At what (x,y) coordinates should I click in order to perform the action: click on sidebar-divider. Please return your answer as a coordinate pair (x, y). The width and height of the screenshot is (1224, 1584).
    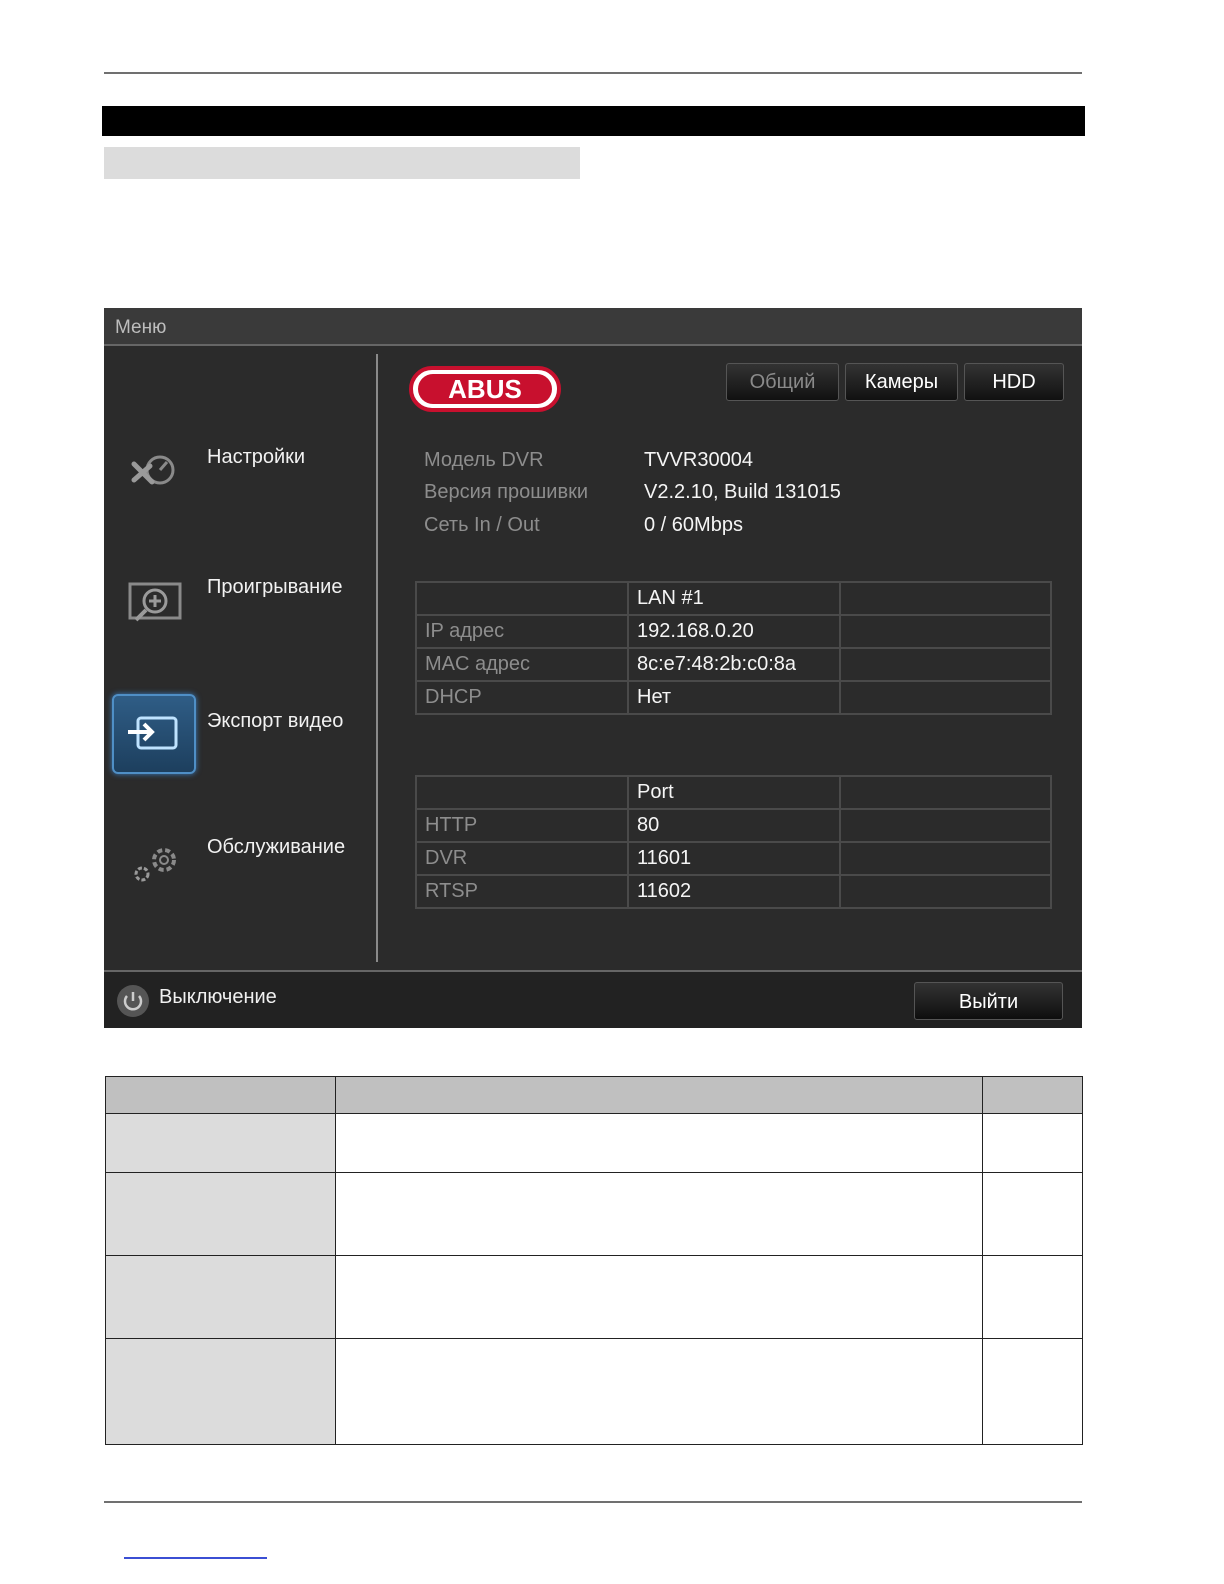
    Looking at the image, I should click on (377, 658).